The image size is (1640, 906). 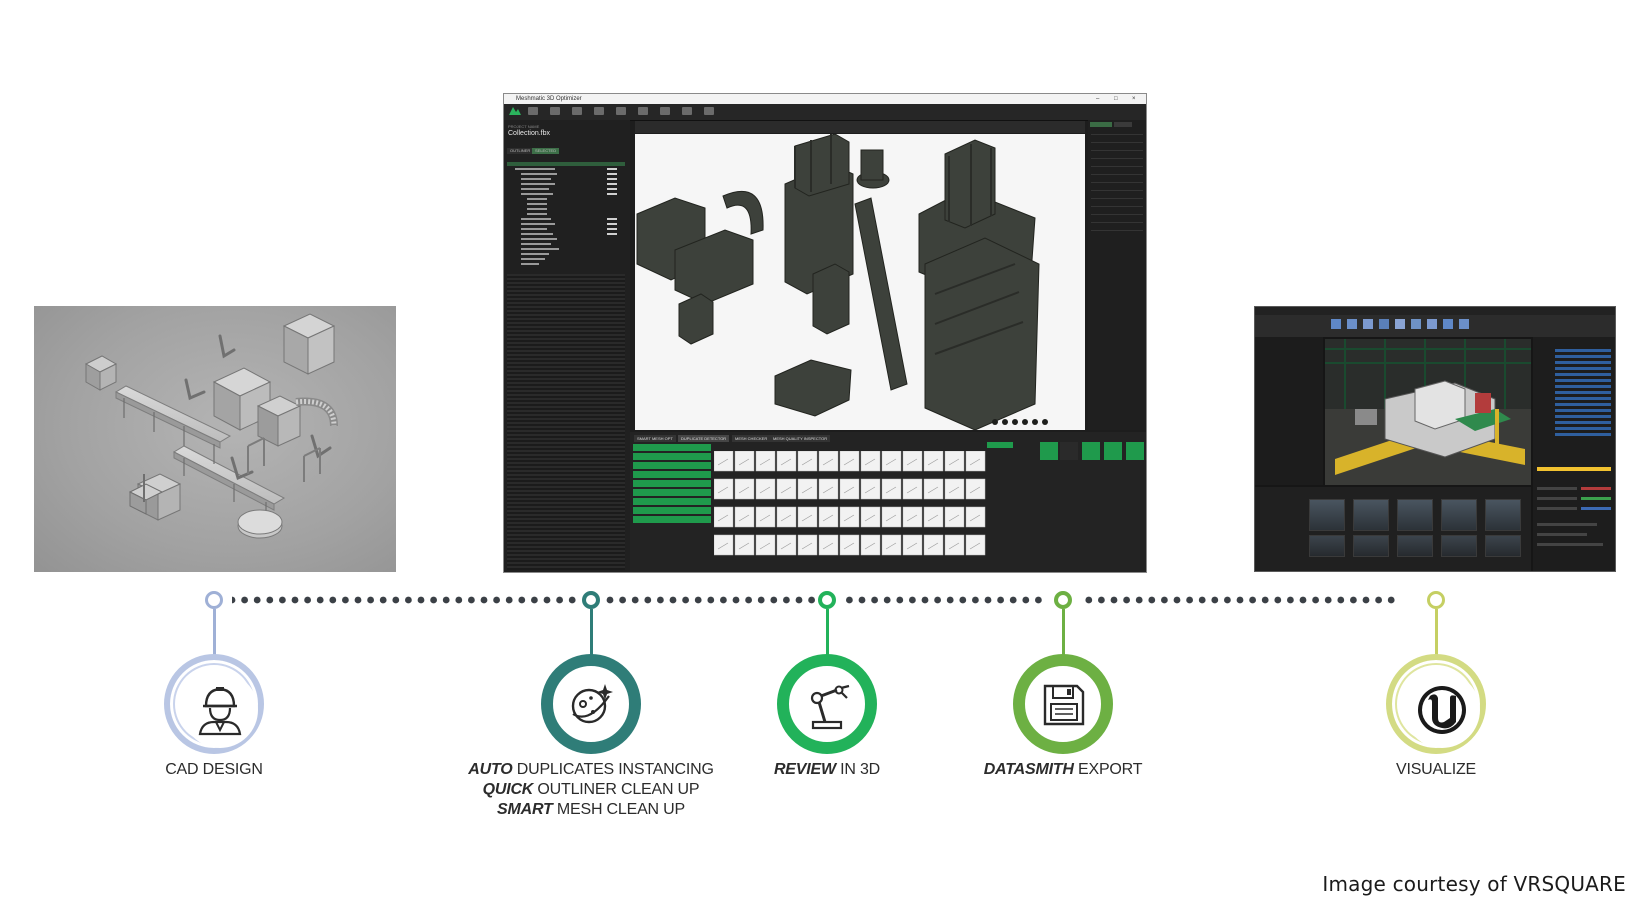 I want to click on ue-marketplace-icon, so click(x=1384, y=324).